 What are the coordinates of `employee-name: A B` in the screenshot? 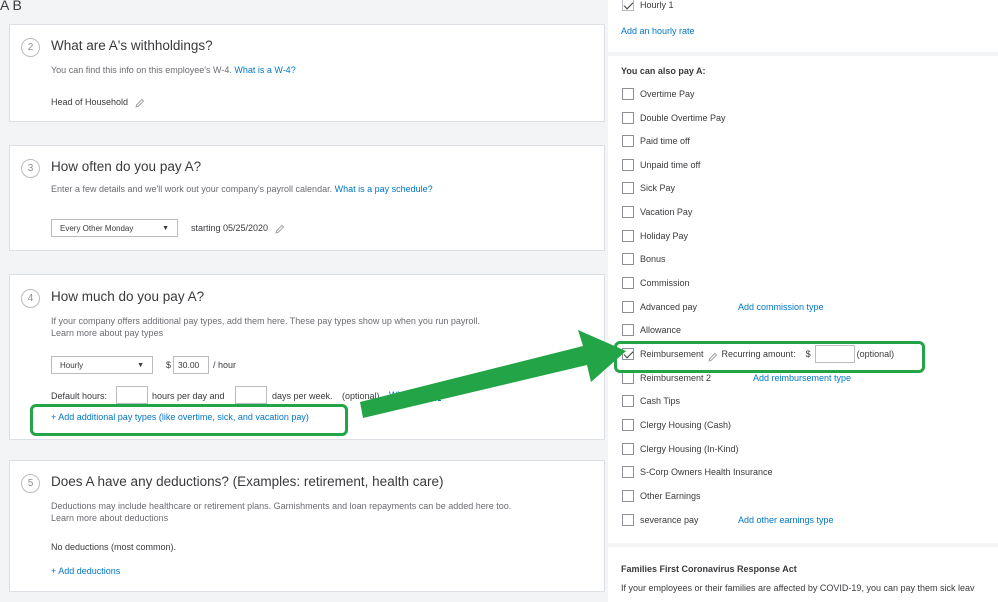 It's located at (11, 6).